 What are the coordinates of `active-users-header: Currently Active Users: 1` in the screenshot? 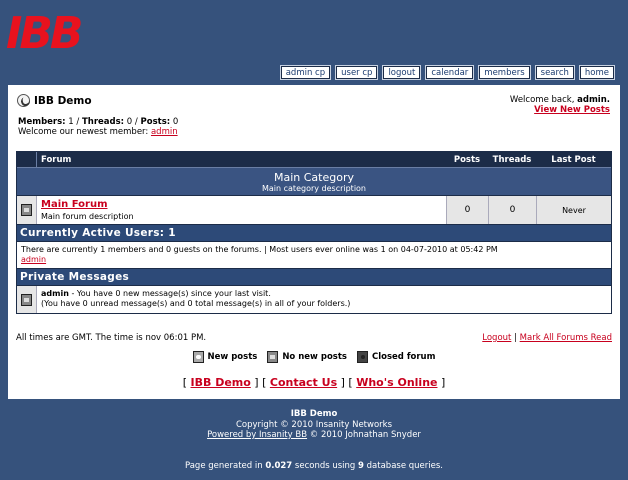 It's located at (314, 233).